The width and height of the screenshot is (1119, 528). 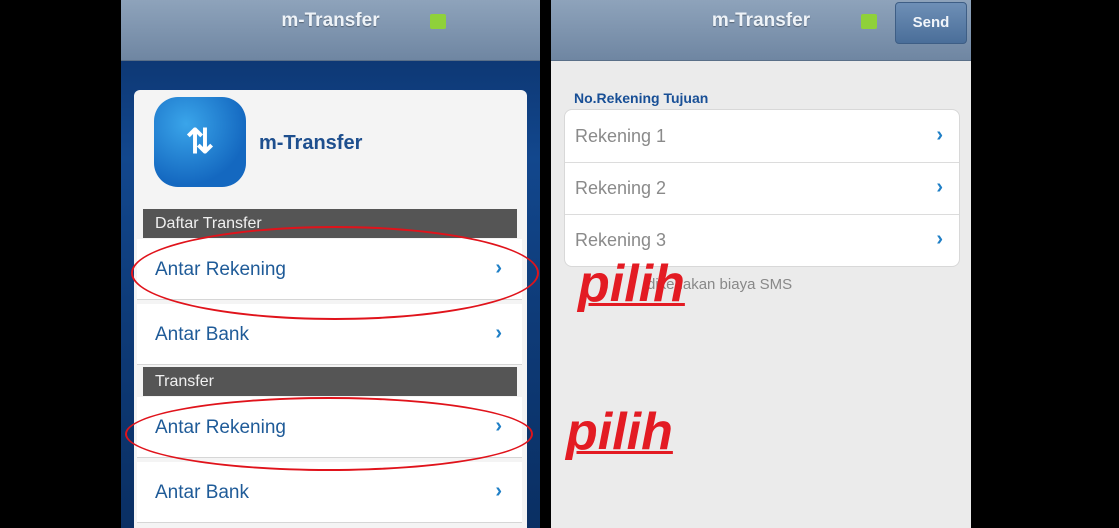 I want to click on pilih-annotation-2: pilih, so click(x=619, y=432).